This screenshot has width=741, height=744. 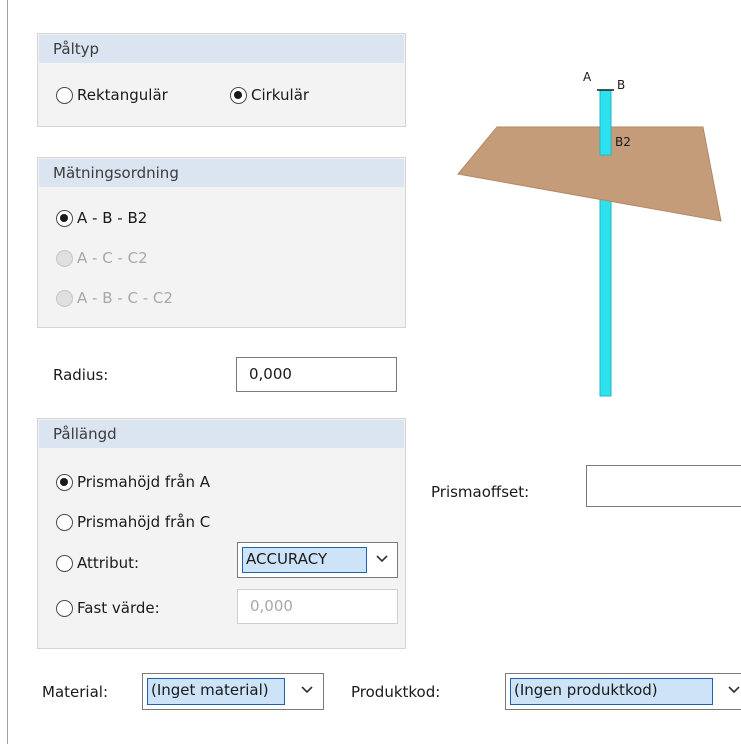 What do you see at coordinates (480, 492) in the screenshot?
I see `prism-offset-label: Prismaoffset:` at bounding box center [480, 492].